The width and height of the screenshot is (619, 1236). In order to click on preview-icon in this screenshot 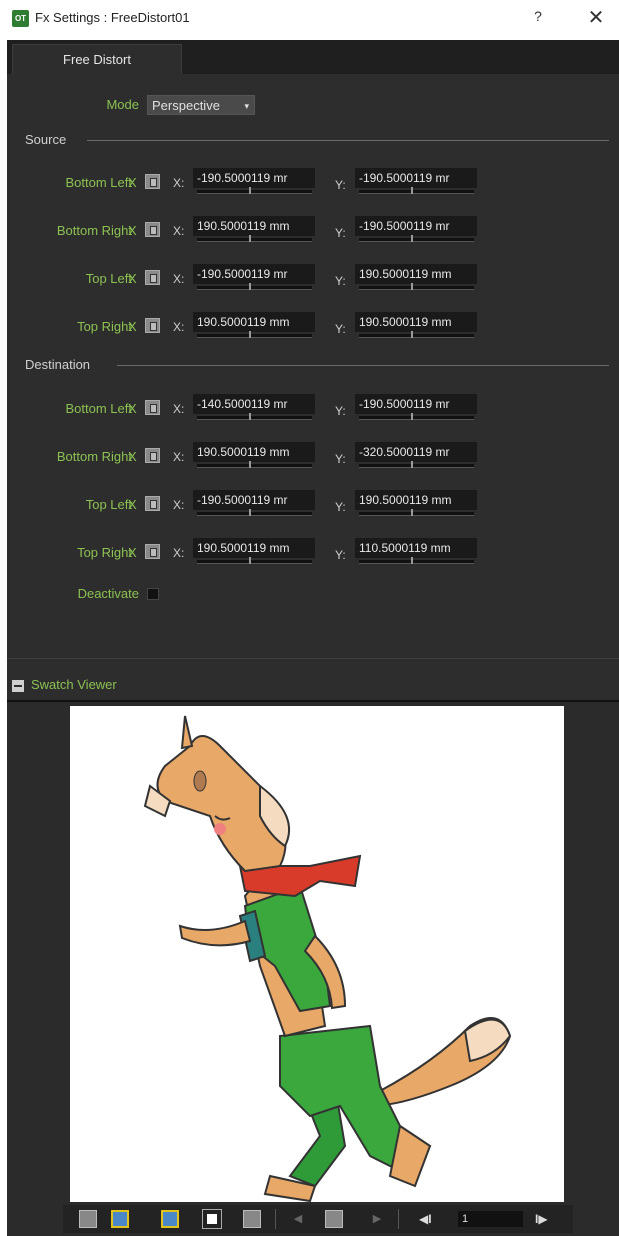, I will do `click(252, 1219)`.